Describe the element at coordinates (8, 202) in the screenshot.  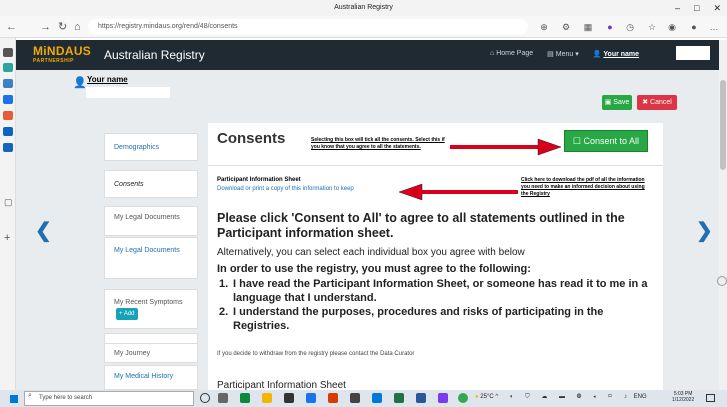
I see `sidebar-page-icon: ▢` at that location.